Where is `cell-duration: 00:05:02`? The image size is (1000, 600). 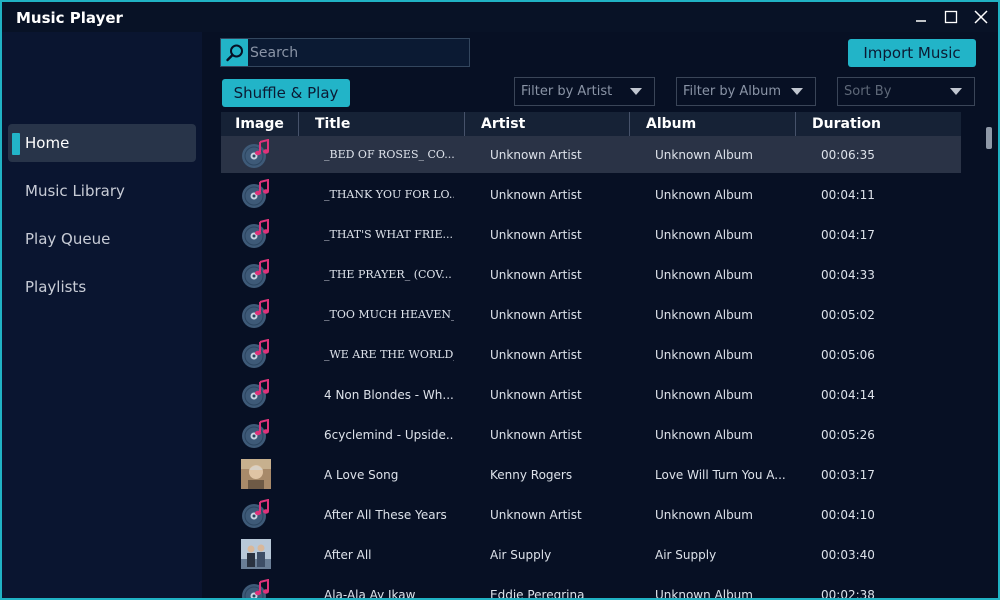
cell-duration: 00:05:02 is located at coordinates (848, 314).